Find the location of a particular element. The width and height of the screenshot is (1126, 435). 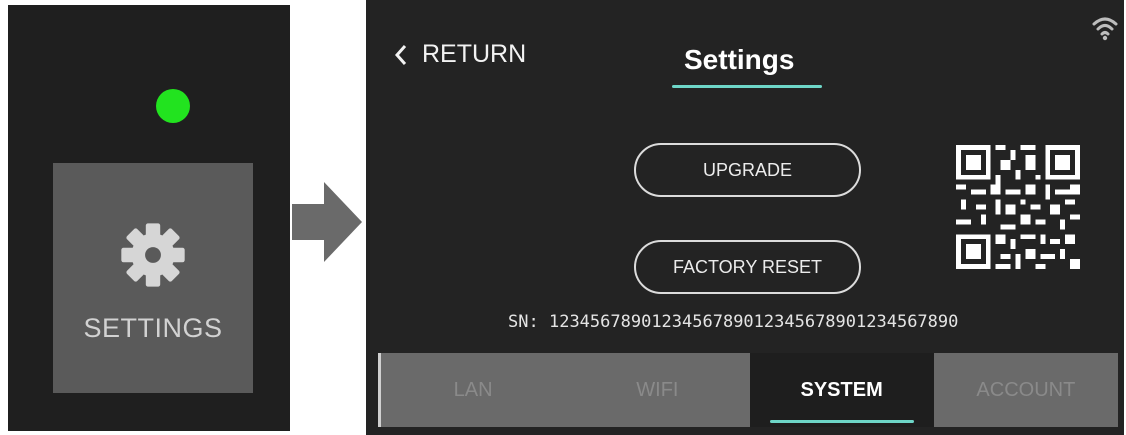

sn-label: SN: is located at coordinates (523, 322).